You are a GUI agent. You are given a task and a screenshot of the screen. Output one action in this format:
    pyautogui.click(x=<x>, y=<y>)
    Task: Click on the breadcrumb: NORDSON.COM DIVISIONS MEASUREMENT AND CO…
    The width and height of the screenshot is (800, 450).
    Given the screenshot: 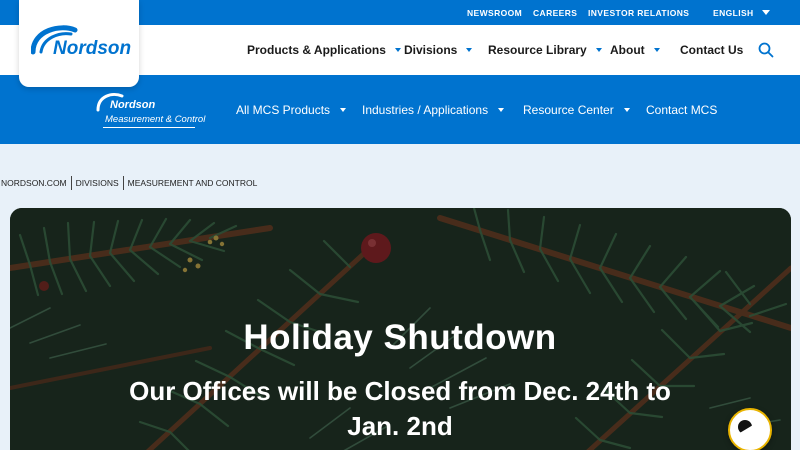 What is the action you would take?
    pyautogui.click(x=130, y=183)
    